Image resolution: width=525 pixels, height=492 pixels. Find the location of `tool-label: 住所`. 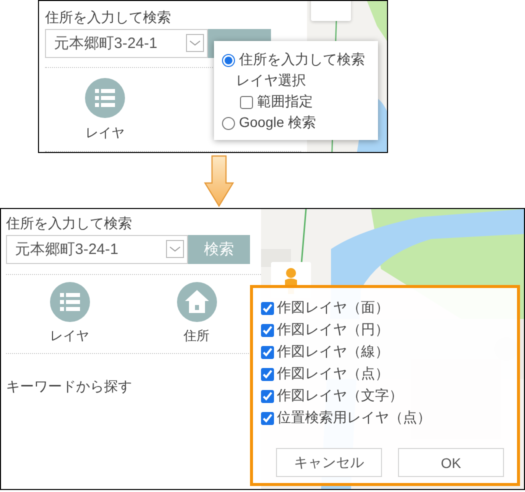

tool-label: 住所 is located at coordinates (197, 336).